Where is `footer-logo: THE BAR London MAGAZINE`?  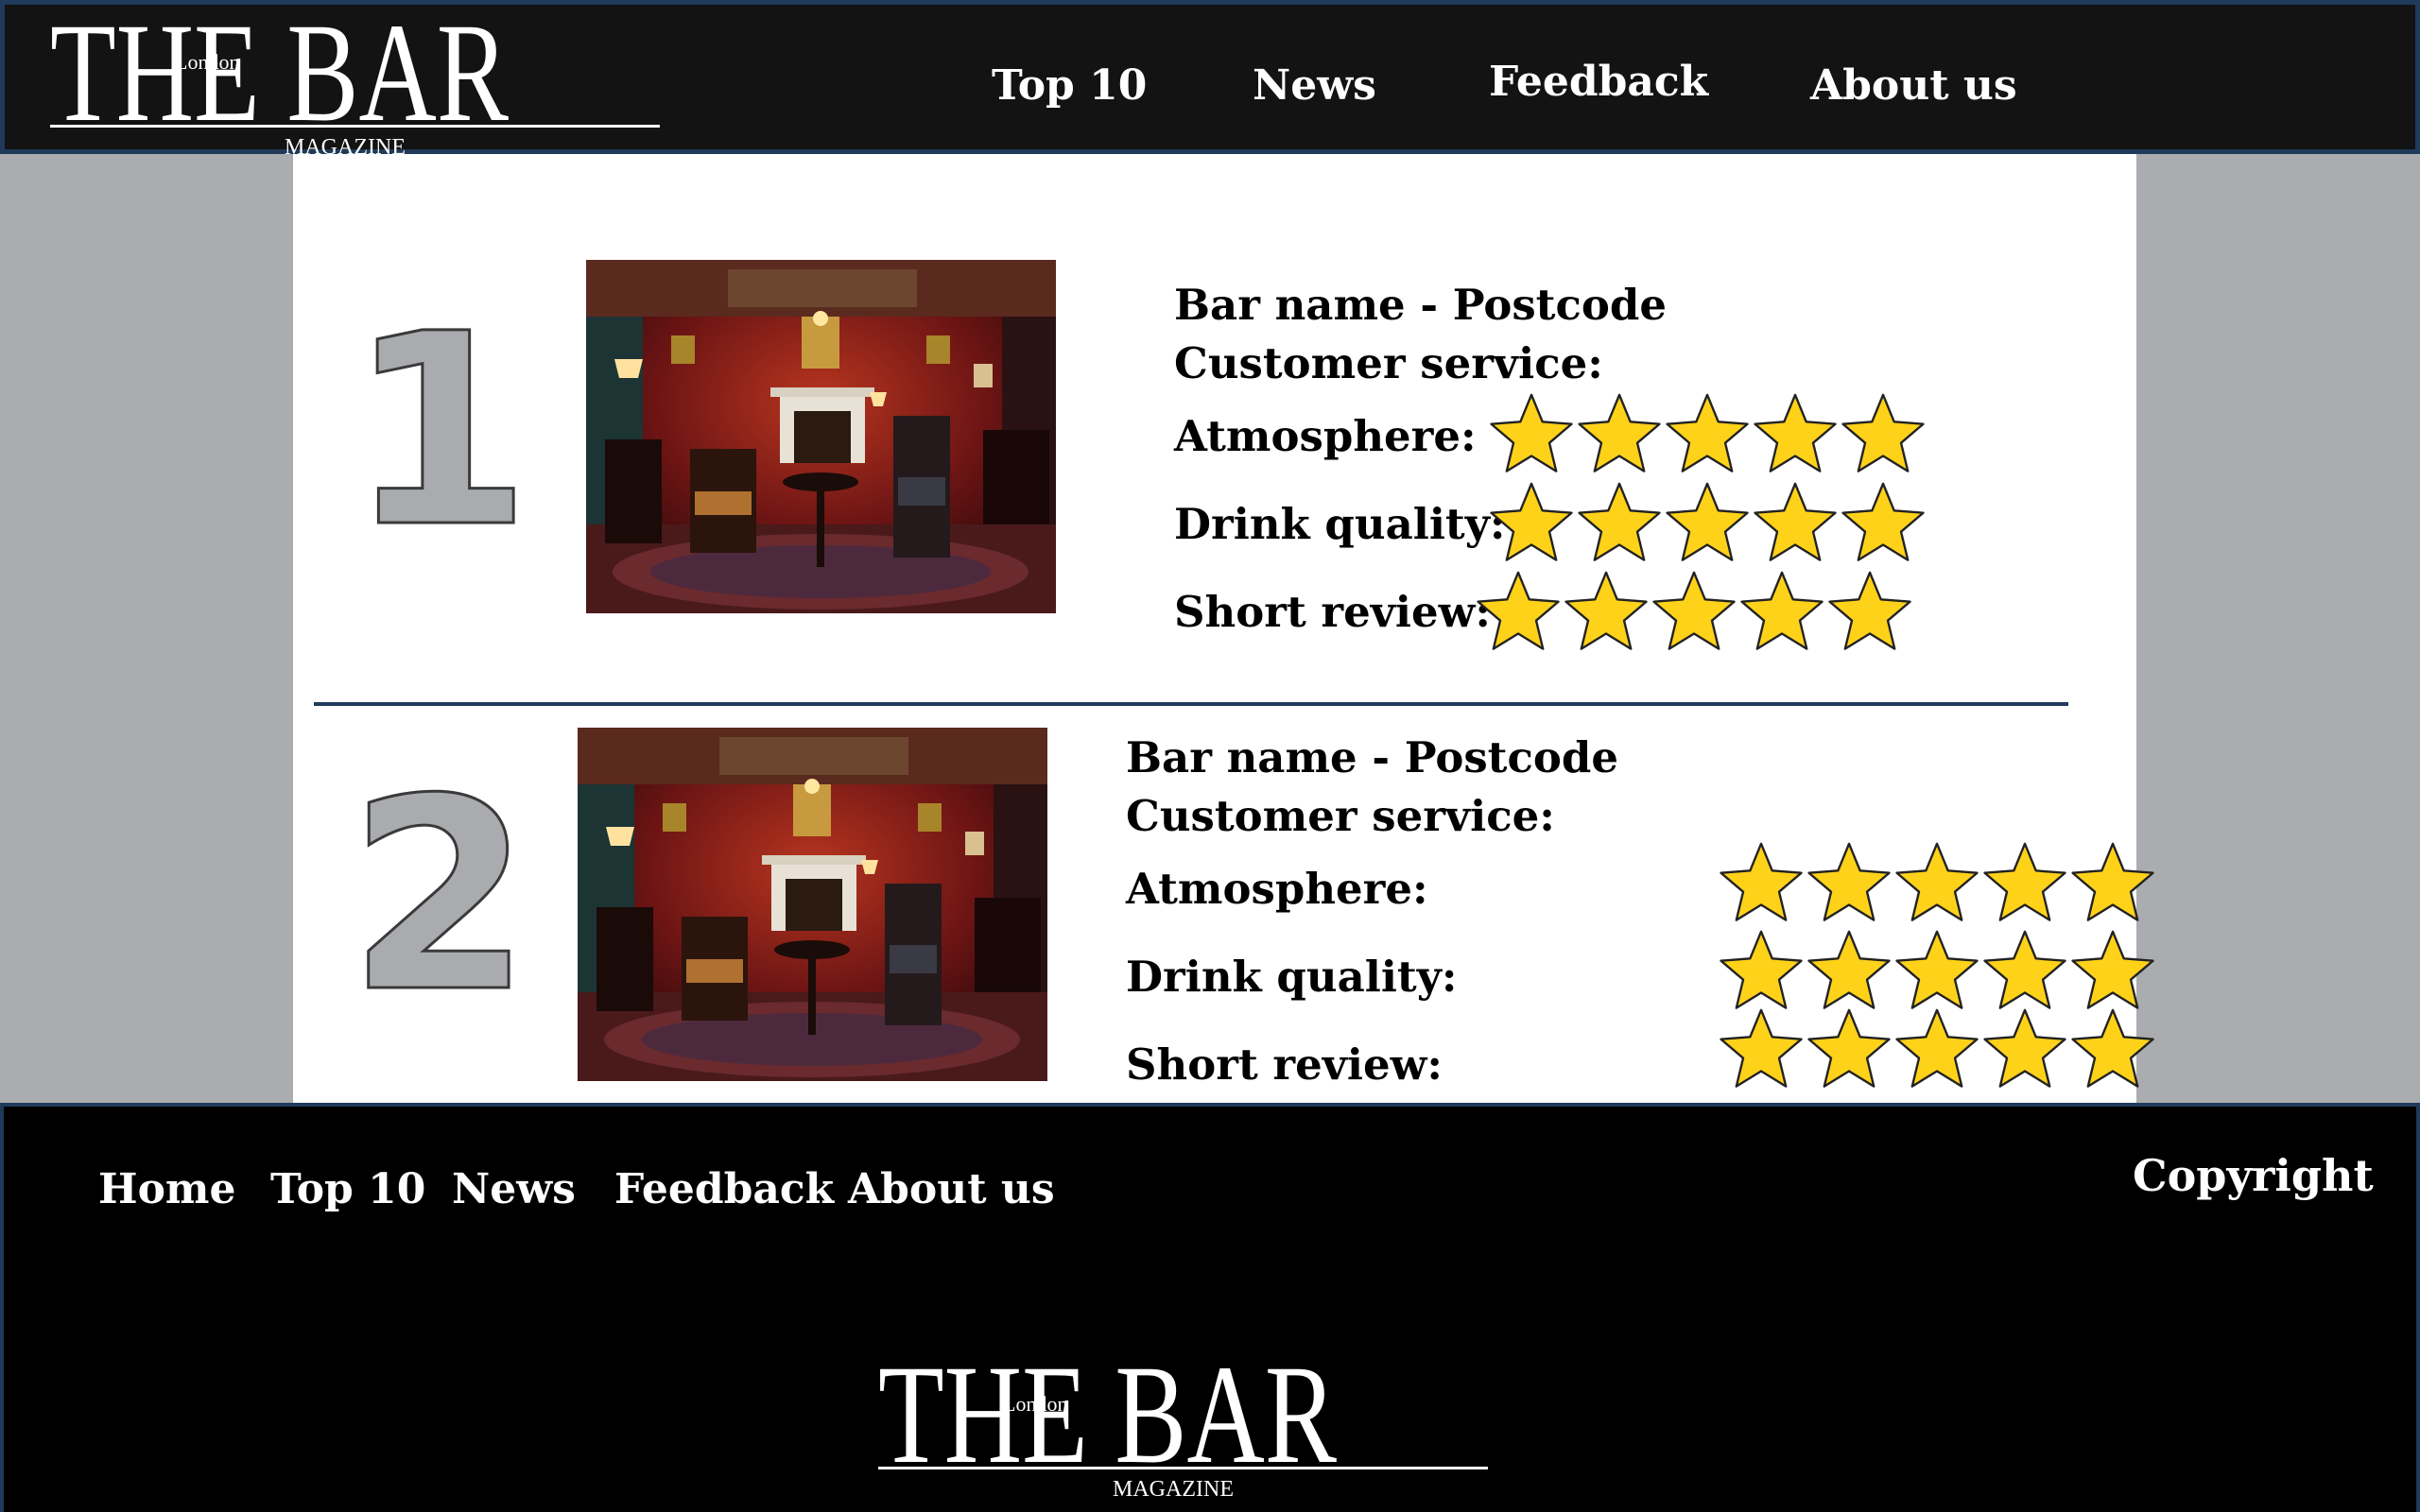
footer-logo: THE BAR London MAGAZINE is located at coordinates (1185, 1427).